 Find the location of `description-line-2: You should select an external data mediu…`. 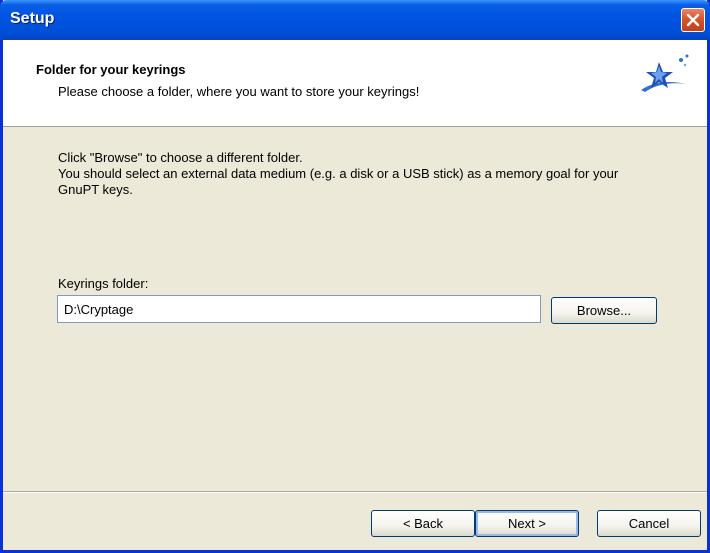

description-line-2: You should select an external data mediu… is located at coordinates (338, 181).